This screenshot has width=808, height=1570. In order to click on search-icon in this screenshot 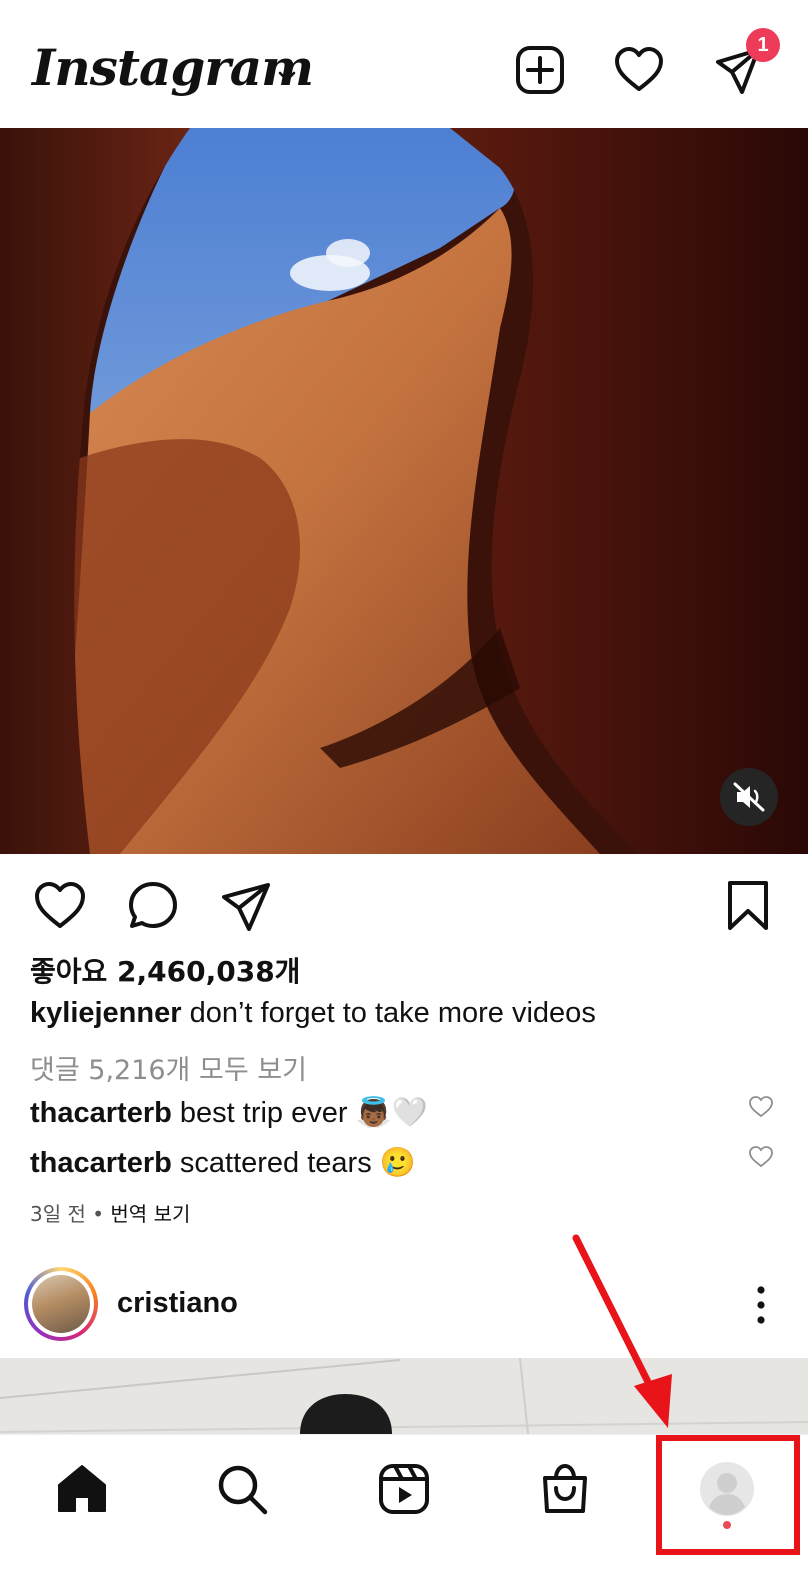, I will do `click(242, 1489)`.